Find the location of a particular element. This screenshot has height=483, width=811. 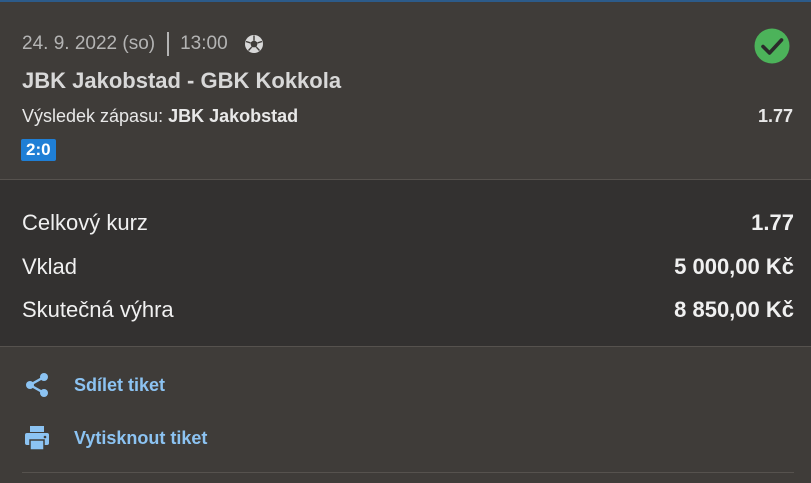

selection-odds: 1.77 is located at coordinates (775, 116).